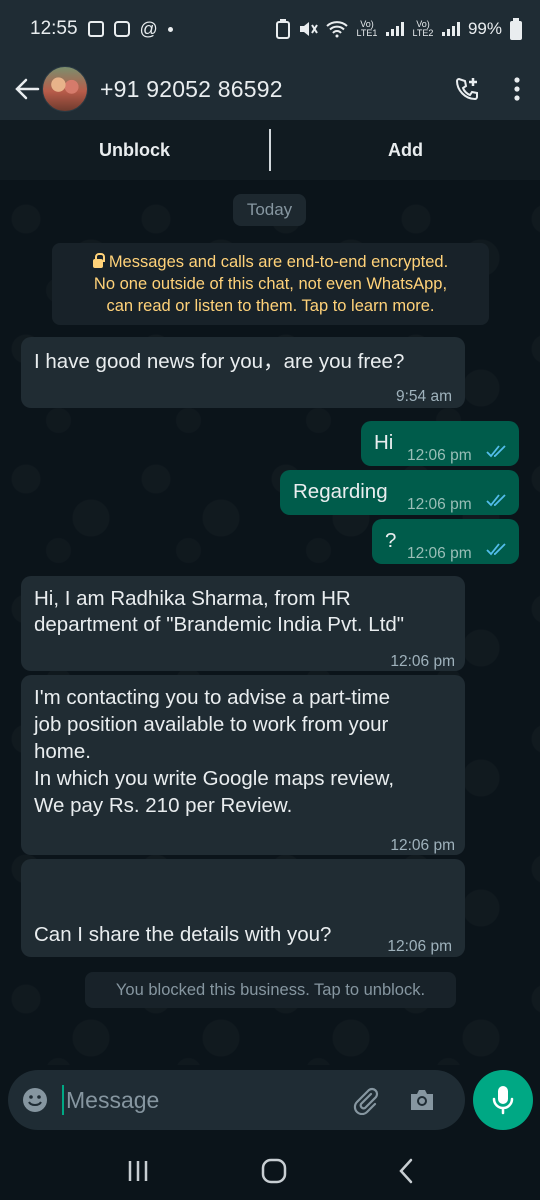  Describe the element at coordinates (212, 697) in the screenshot. I see `message-text-line: I'm contacting you to advise a part-time` at that location.